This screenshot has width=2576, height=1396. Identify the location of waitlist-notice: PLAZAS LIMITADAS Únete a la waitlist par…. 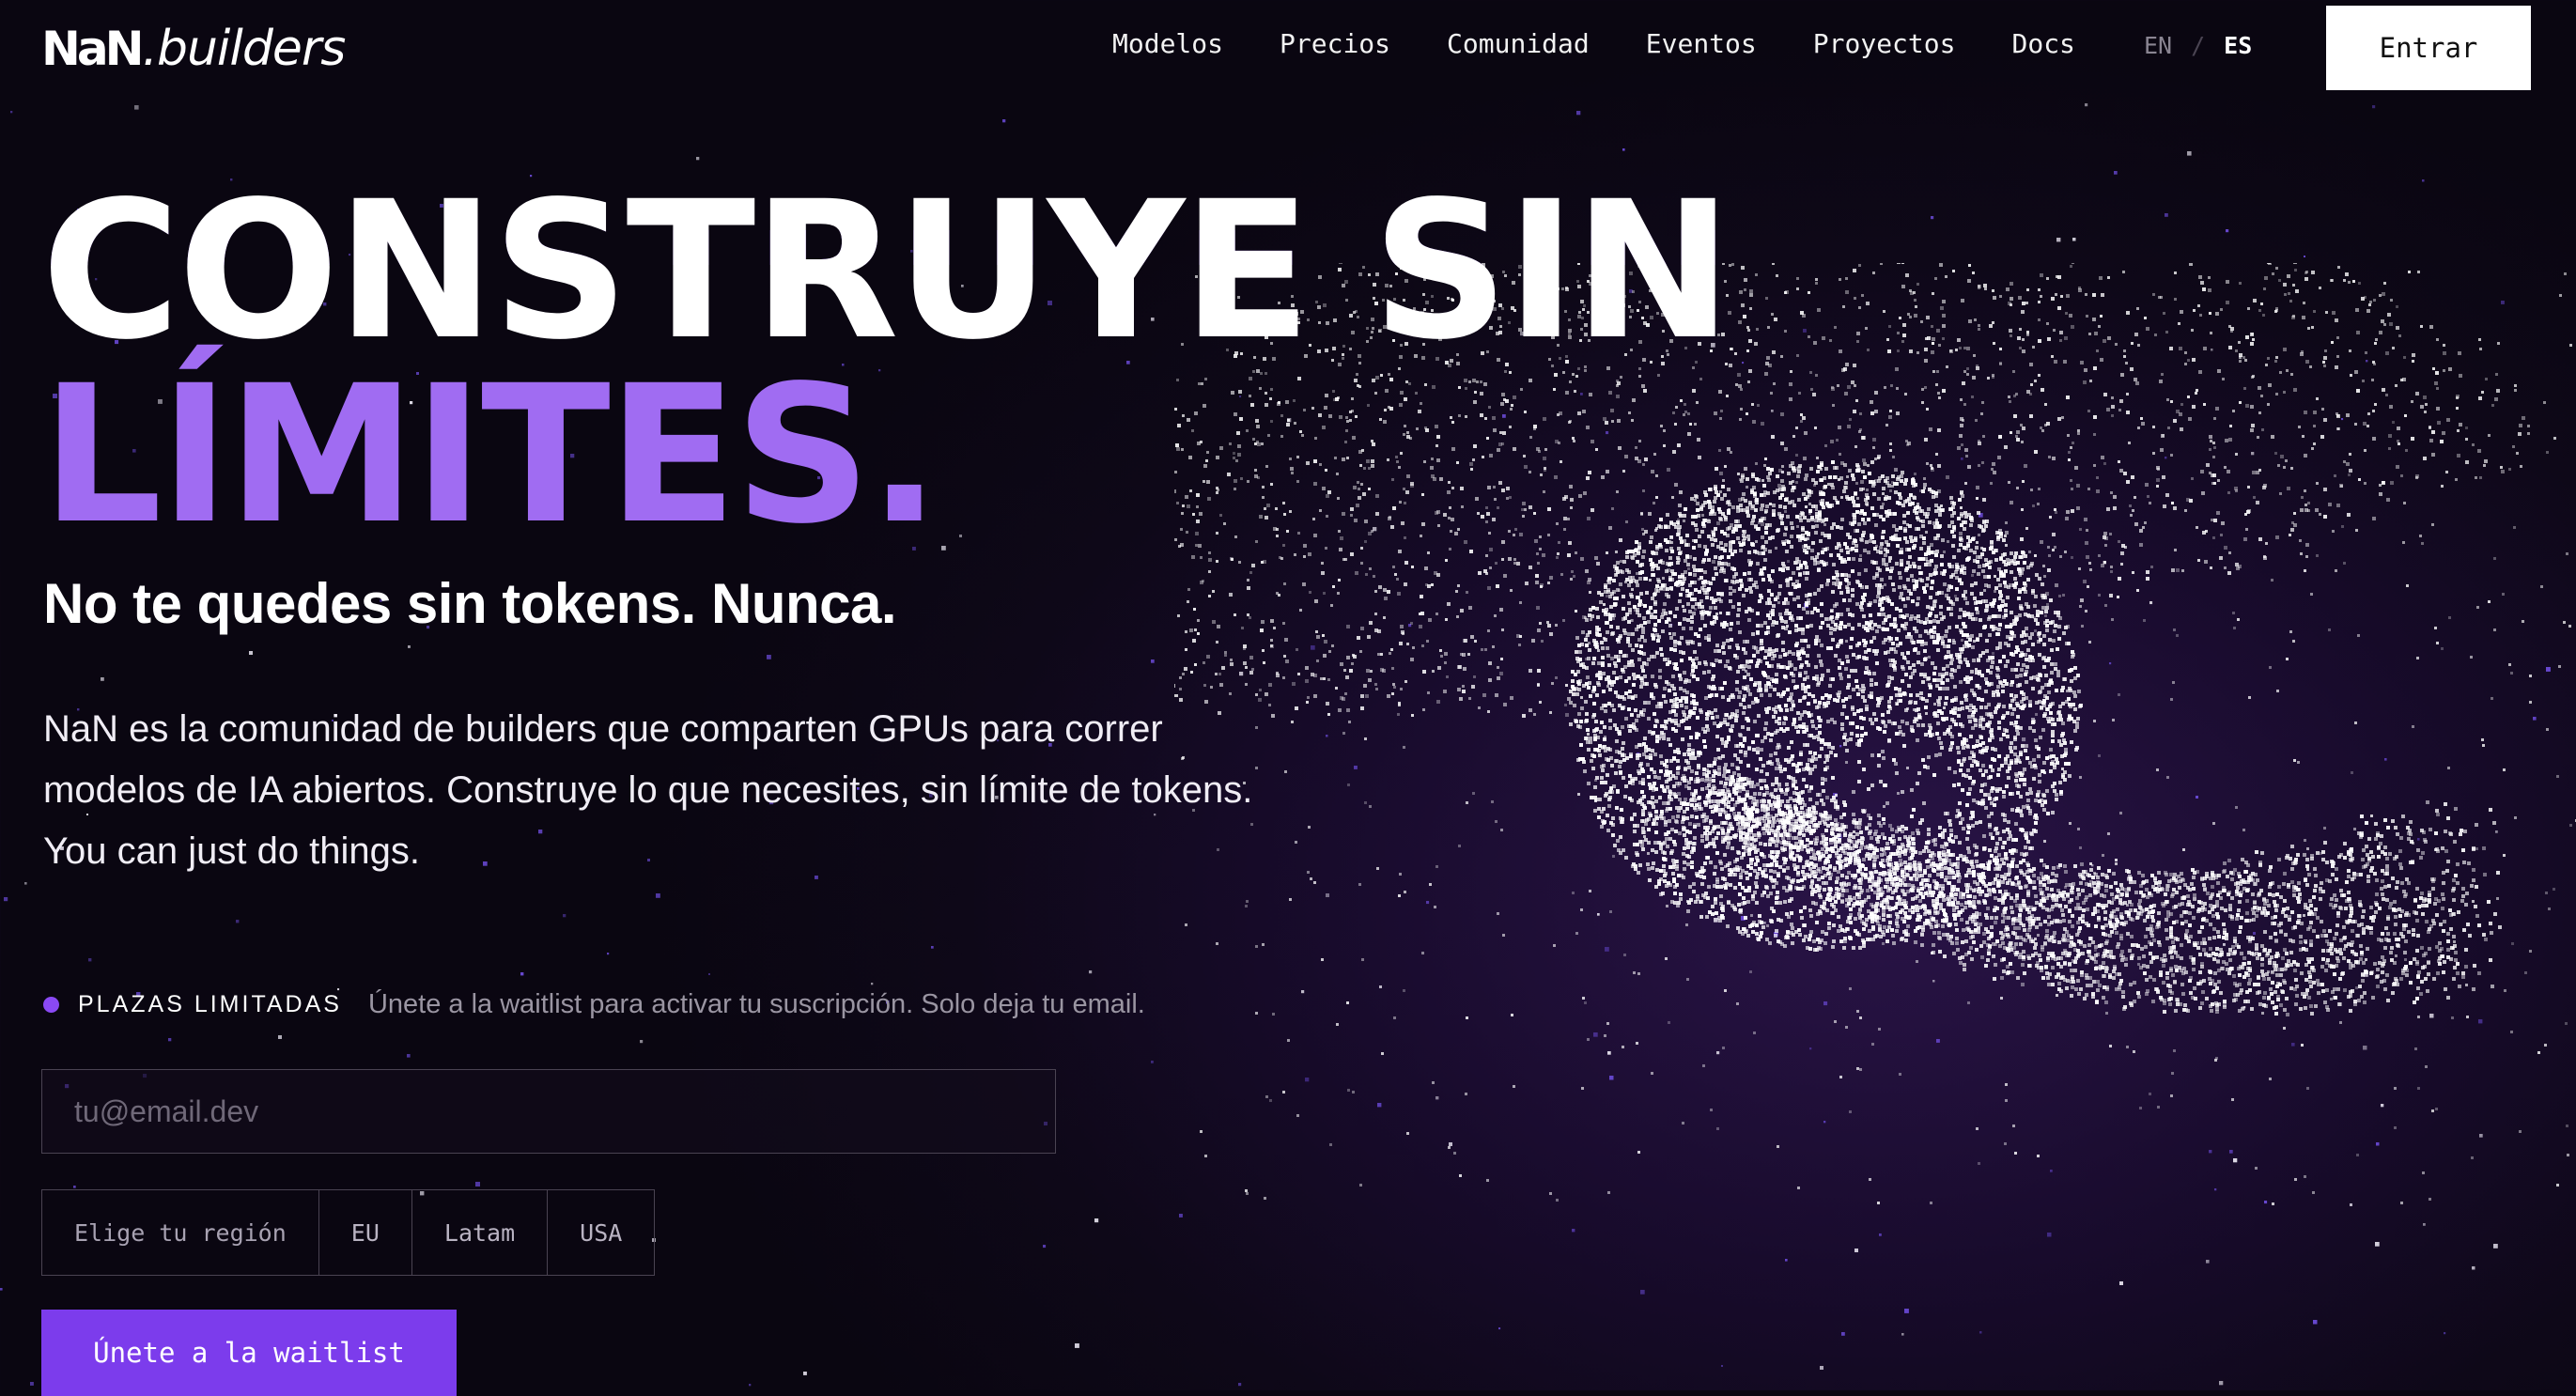
(594, 1004).